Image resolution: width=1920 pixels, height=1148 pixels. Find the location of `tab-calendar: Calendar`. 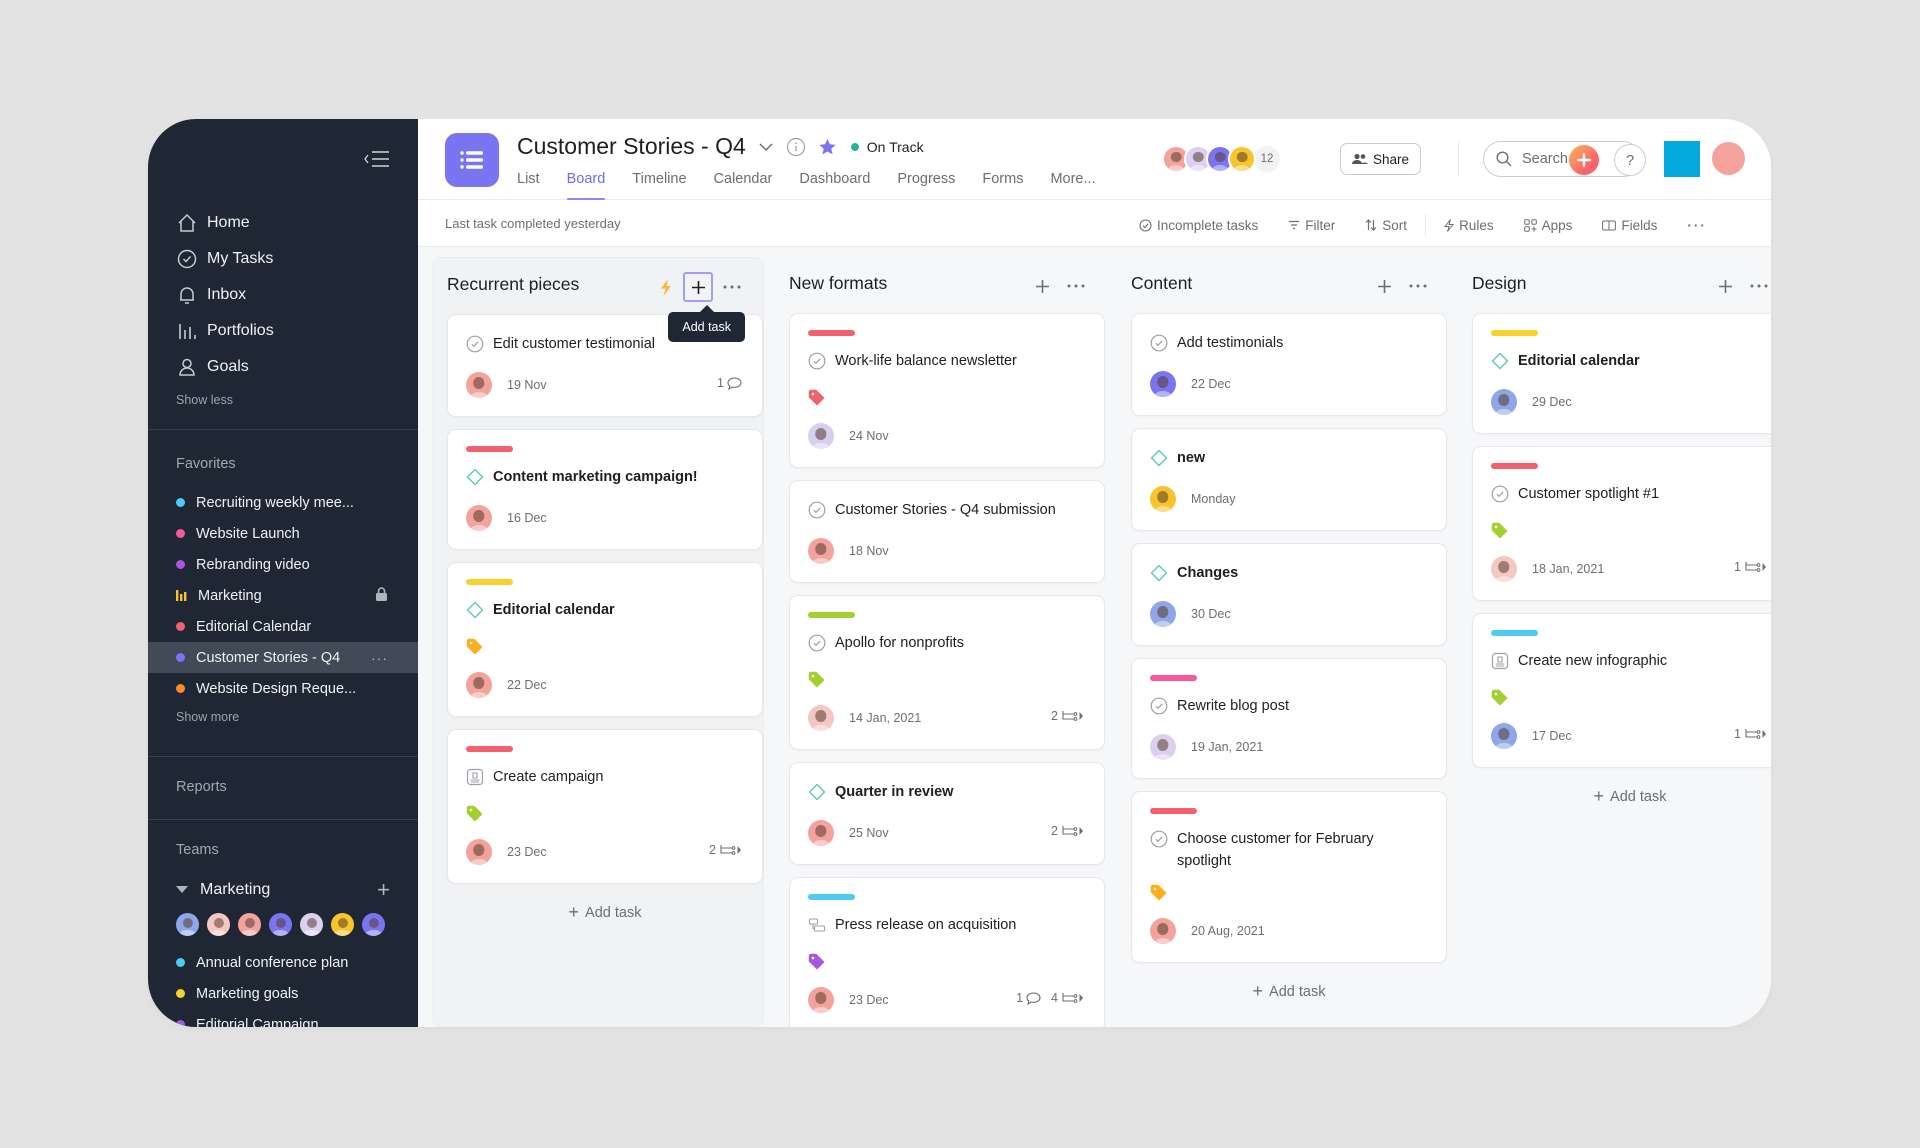

tab-calendar: Calendar is located at coordinates (743, 185).